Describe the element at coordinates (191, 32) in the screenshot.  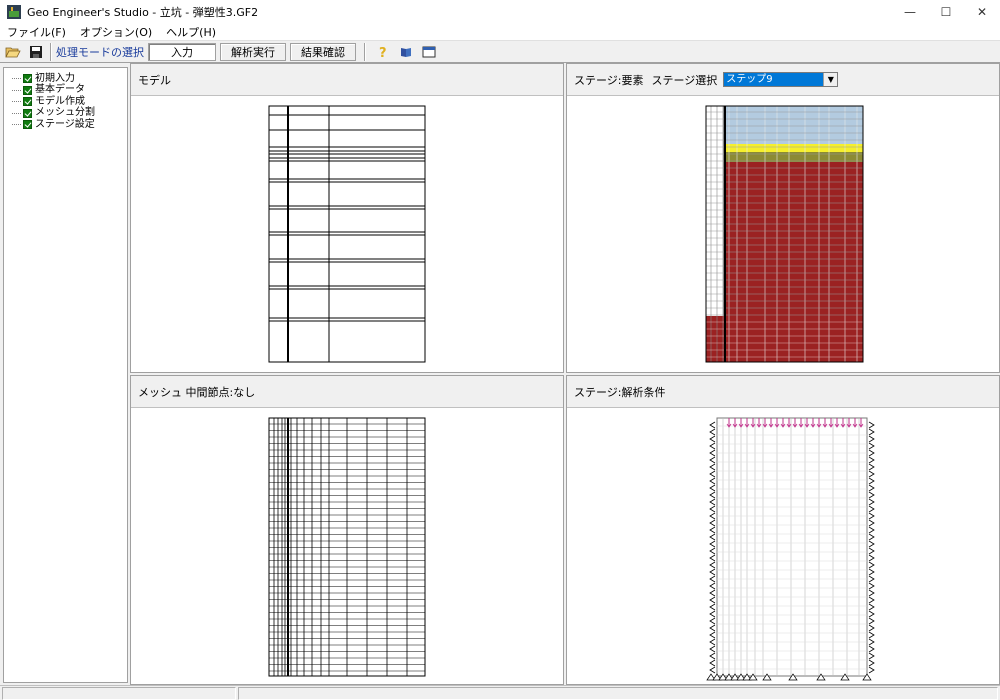
I see `menu-help: ヘルプ(H)` at that location.